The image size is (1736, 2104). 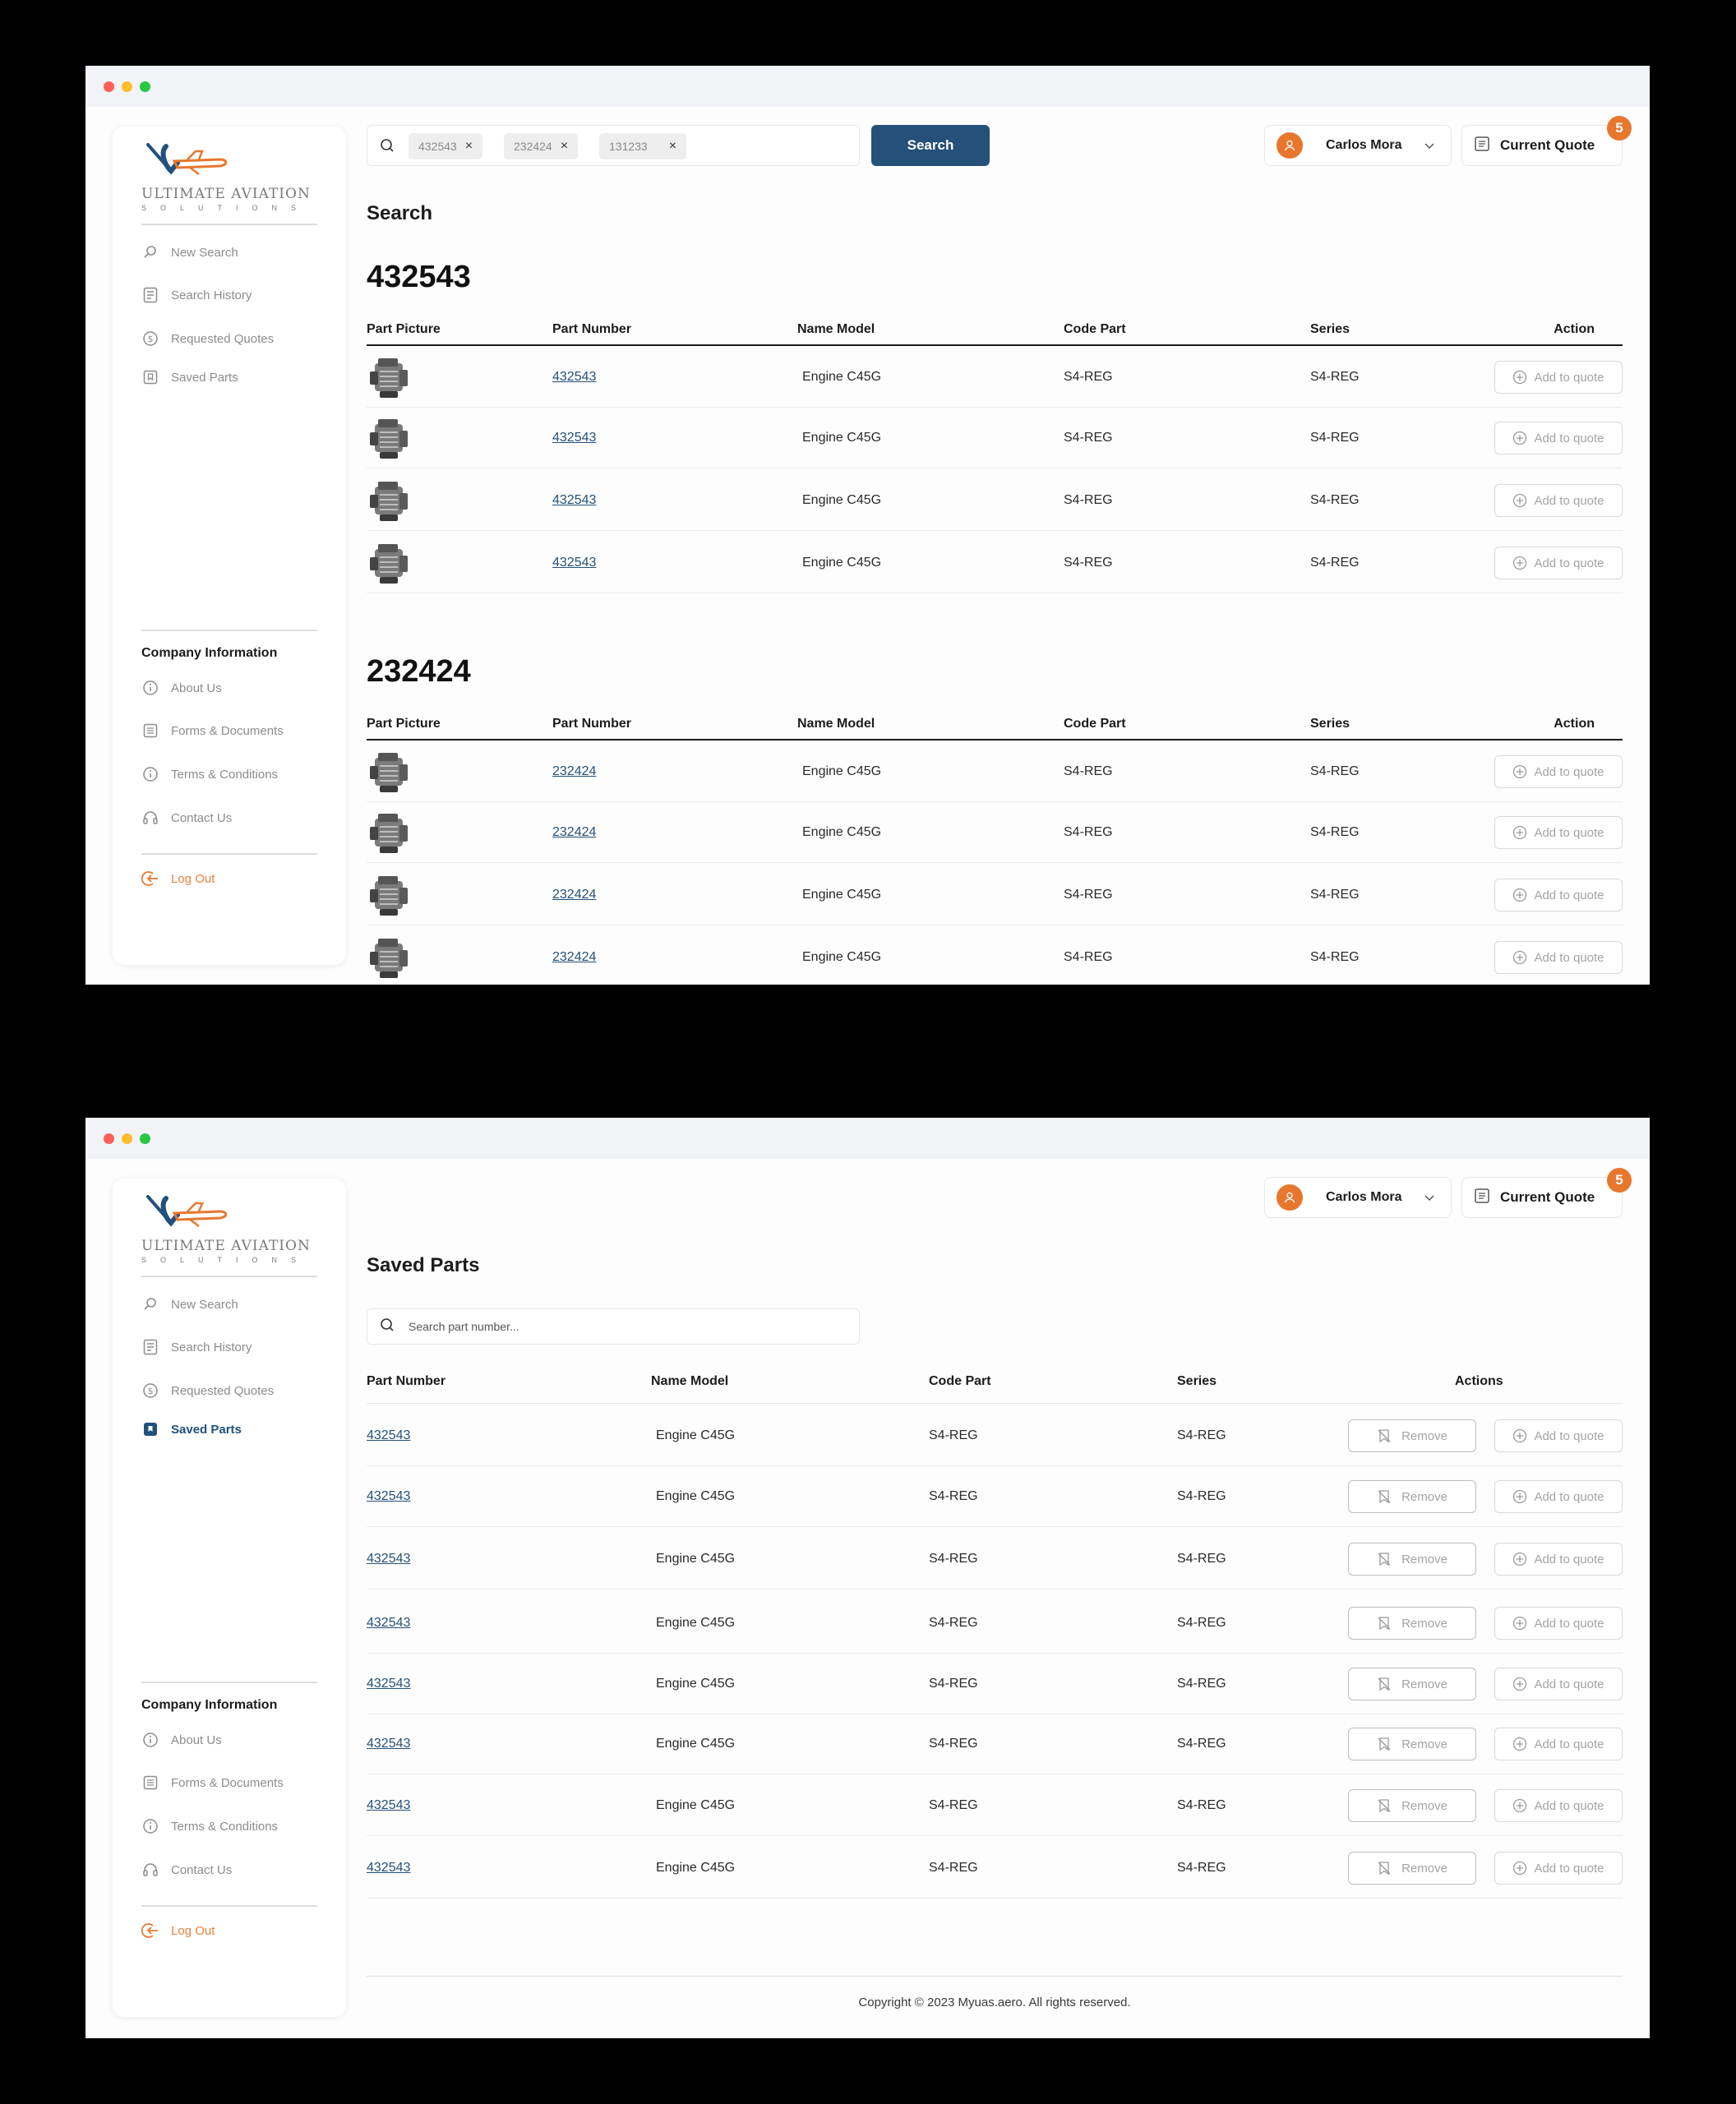 What do you see at coordinates (930, 145) in the screenshot?
I see `search-button: Search` at bounding box center [930, 145].